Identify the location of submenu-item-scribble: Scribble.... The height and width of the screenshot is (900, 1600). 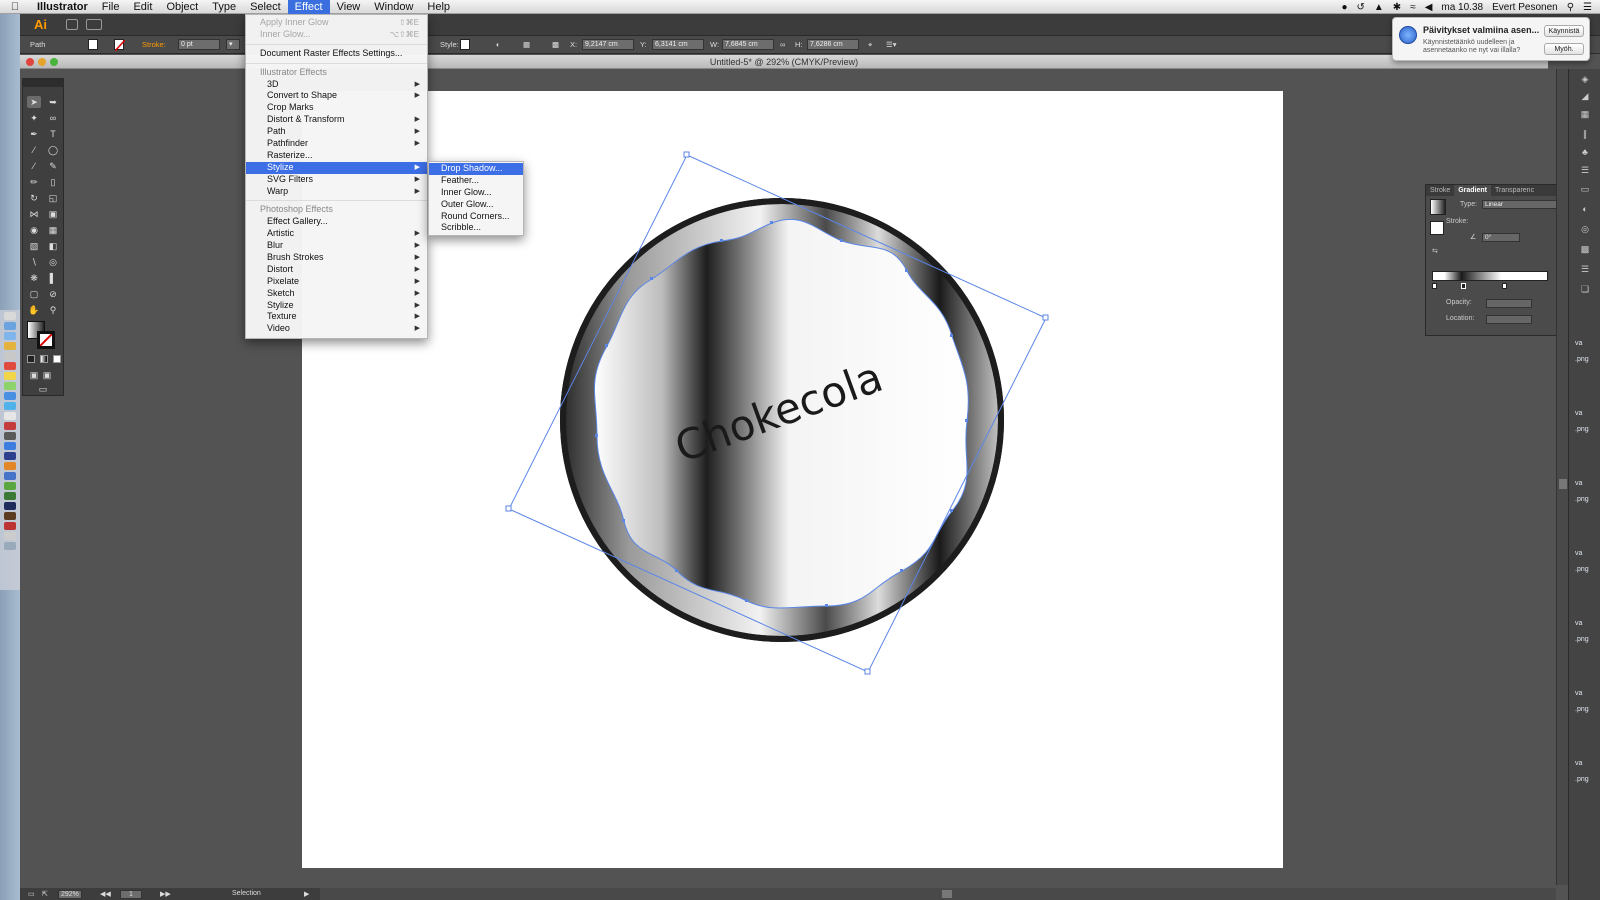
(476, 228).